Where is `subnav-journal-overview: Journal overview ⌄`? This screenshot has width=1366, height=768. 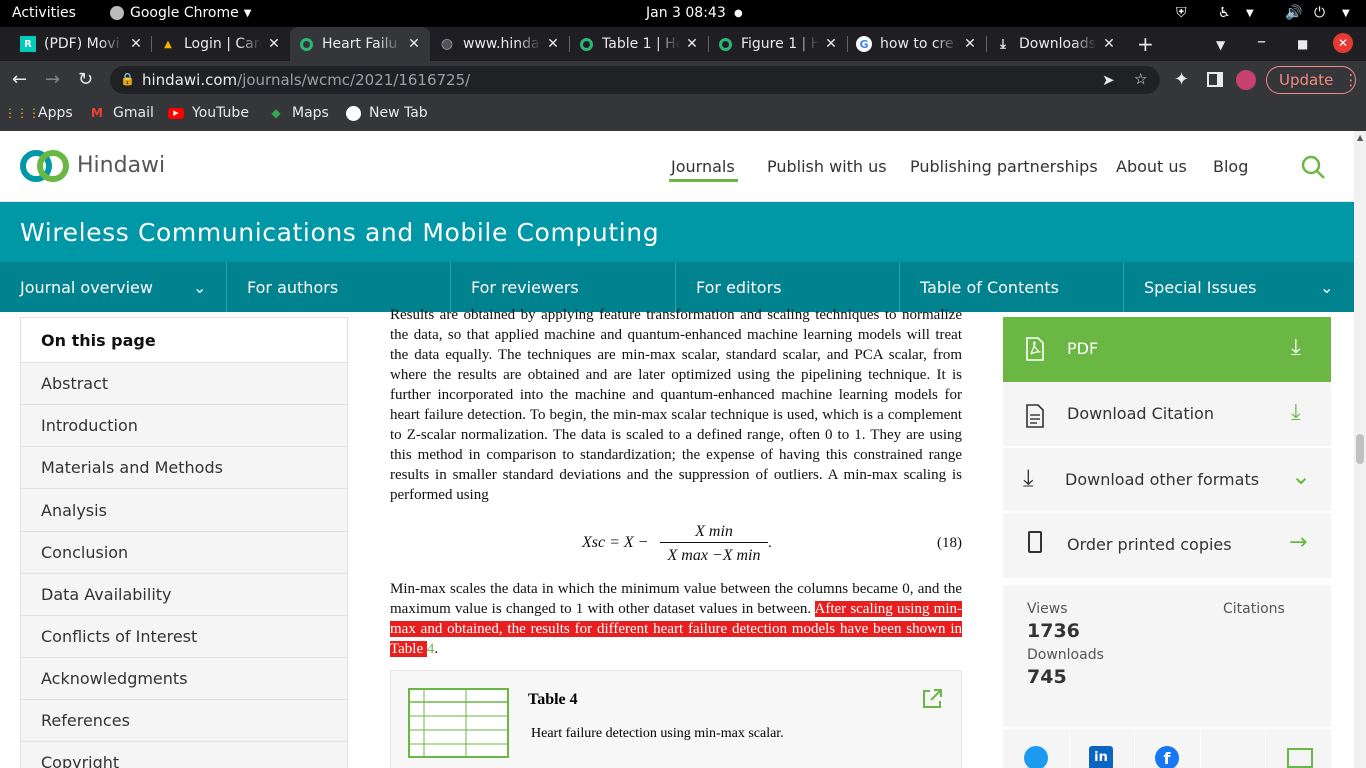 subnav-journal-overview: Journal overview ⌄ is located at coordinates (113, 287).